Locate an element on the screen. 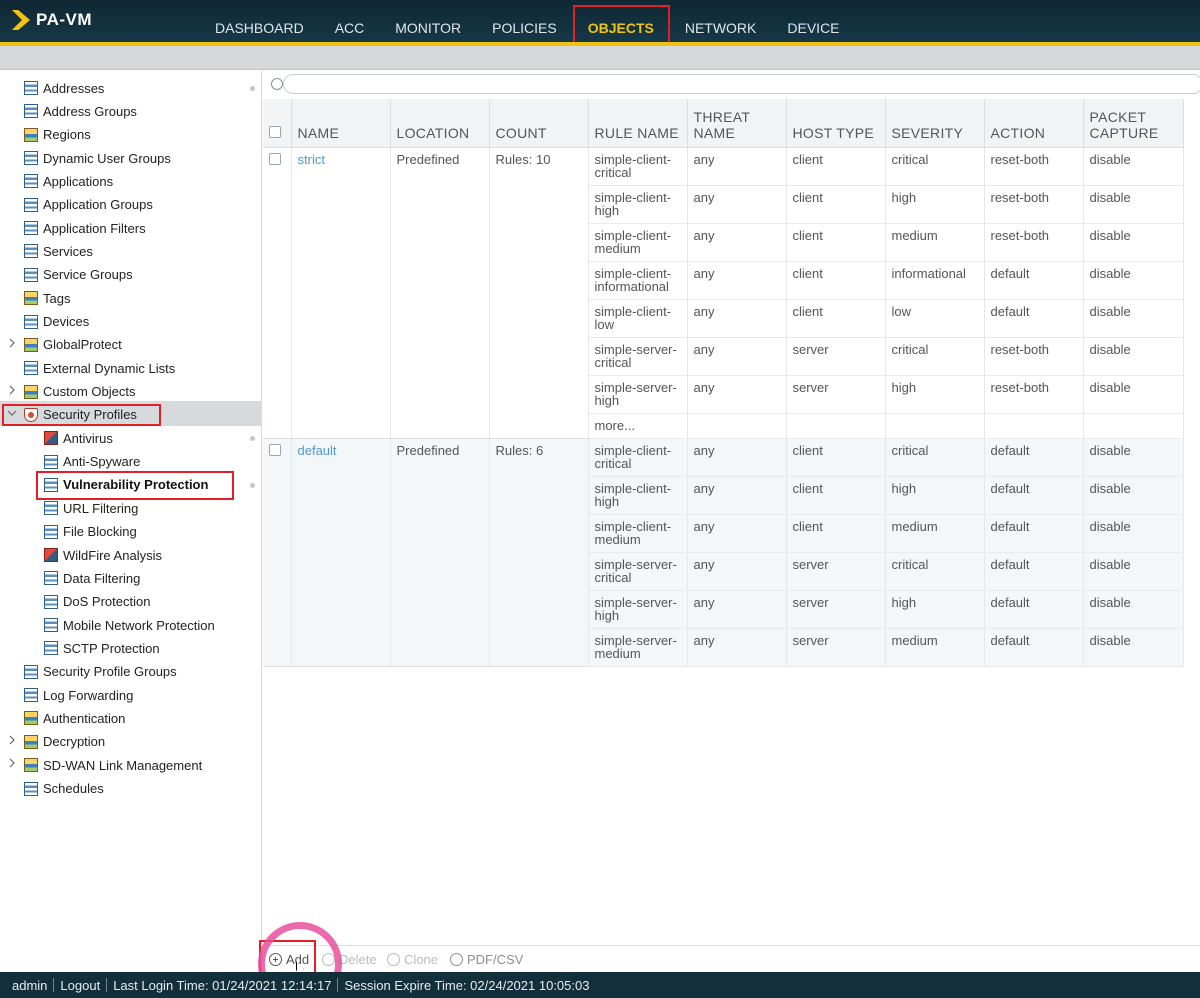 The image size is (1200, 998). profile-name-link: strict is located at coordinates (311, 159).